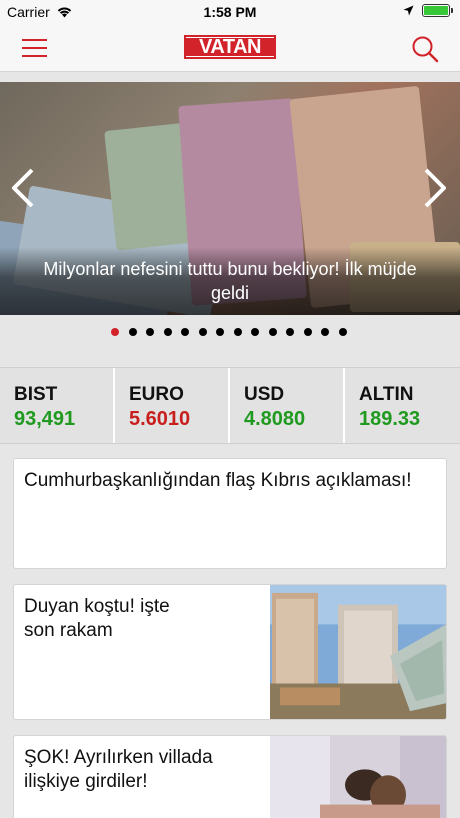  I want to click on status-time: 1:58 PM, so click(230, 12).